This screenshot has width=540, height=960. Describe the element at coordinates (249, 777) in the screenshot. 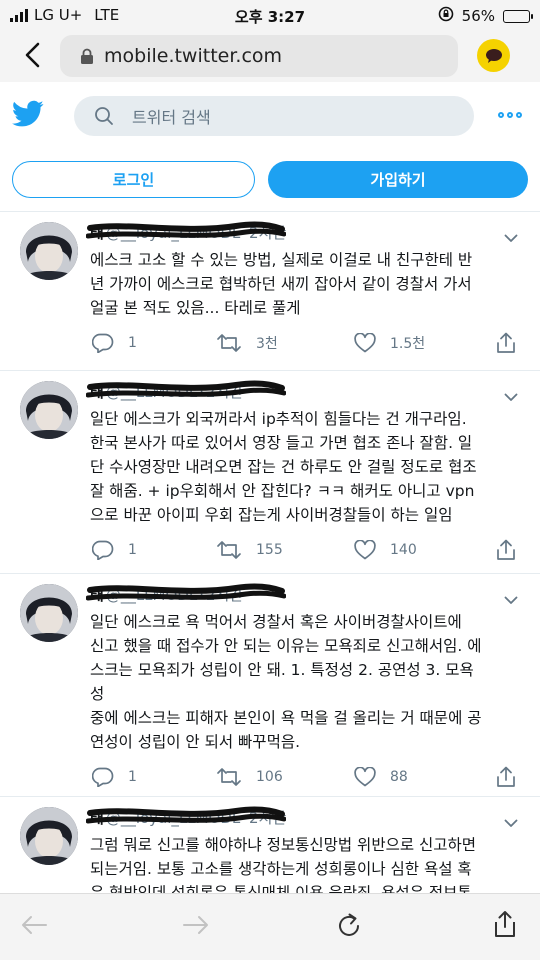

I see `retweet-button: 106` at that location.